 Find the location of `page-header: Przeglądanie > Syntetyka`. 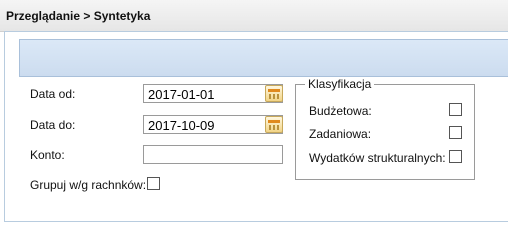

page-header: Przeglądanie > Syntetyka is located at coordinates (254, 16).